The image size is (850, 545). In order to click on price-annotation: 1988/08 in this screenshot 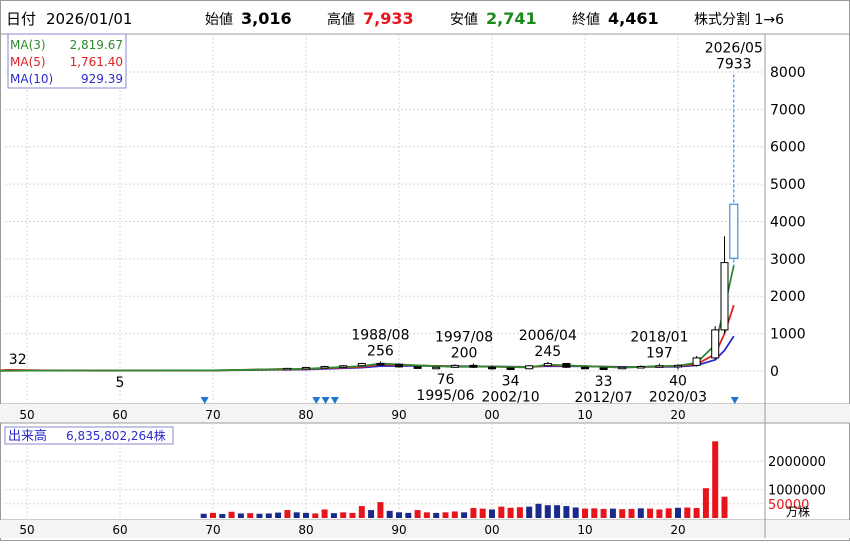, I will do `click(380, 335)`.